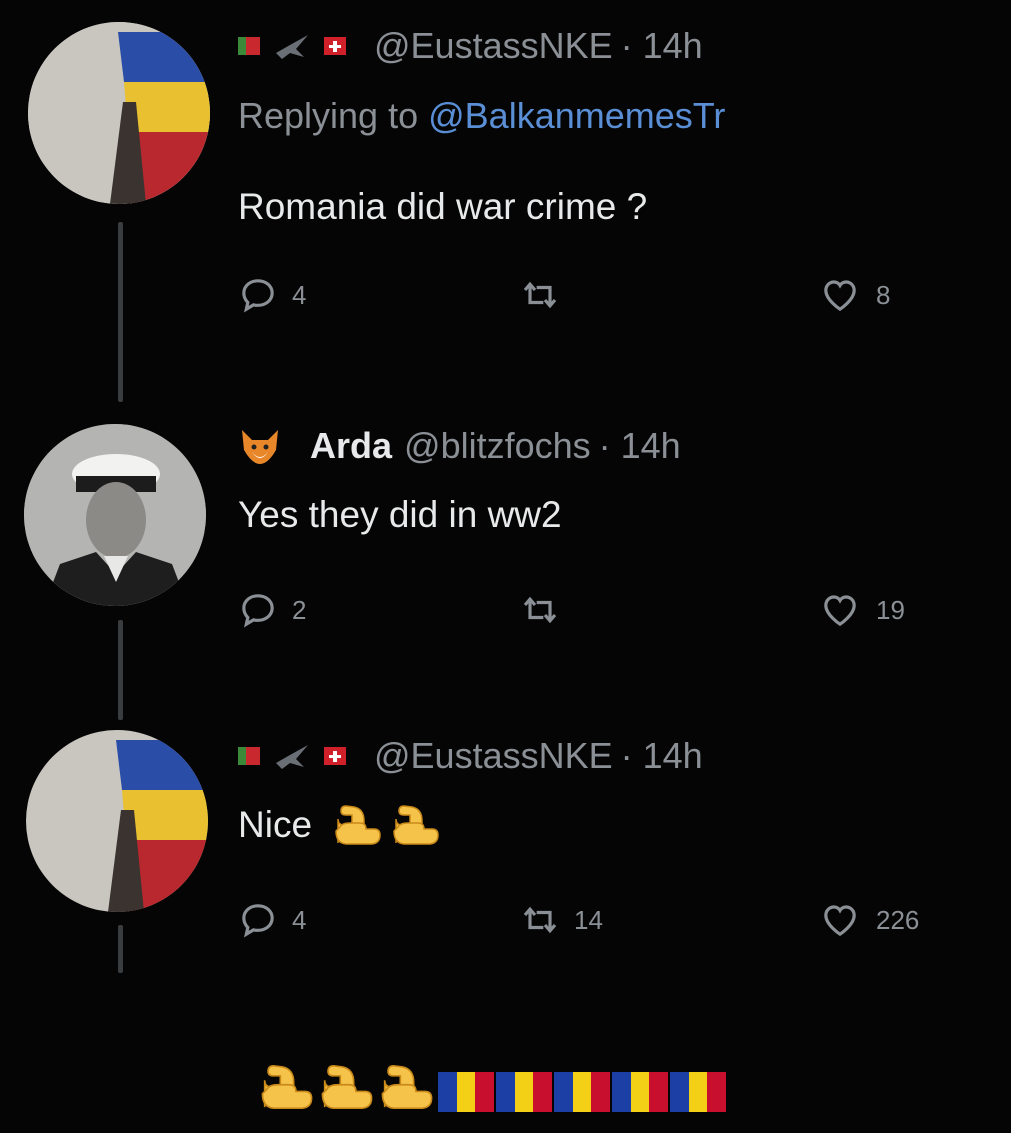 The height and width of the screenshot is (1133, 1011). What do you see at coordinates (883, 294) in the screenshot?
I see `like-count: 8` at bounding box center [883, 294].